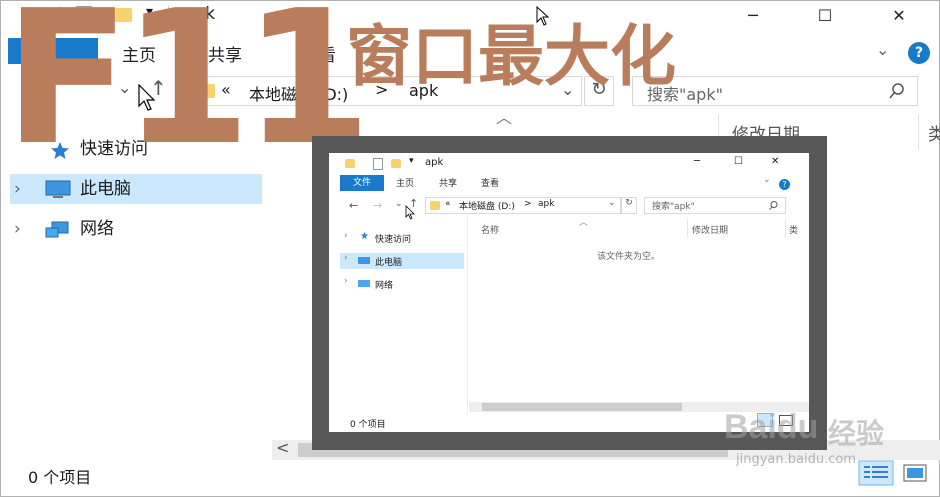 Image resolution: width=940 pixels, height=497 pixels. Describe the element at coordinates (362, 183) in the screenshot. I see `tab-file: 文件` at that location.